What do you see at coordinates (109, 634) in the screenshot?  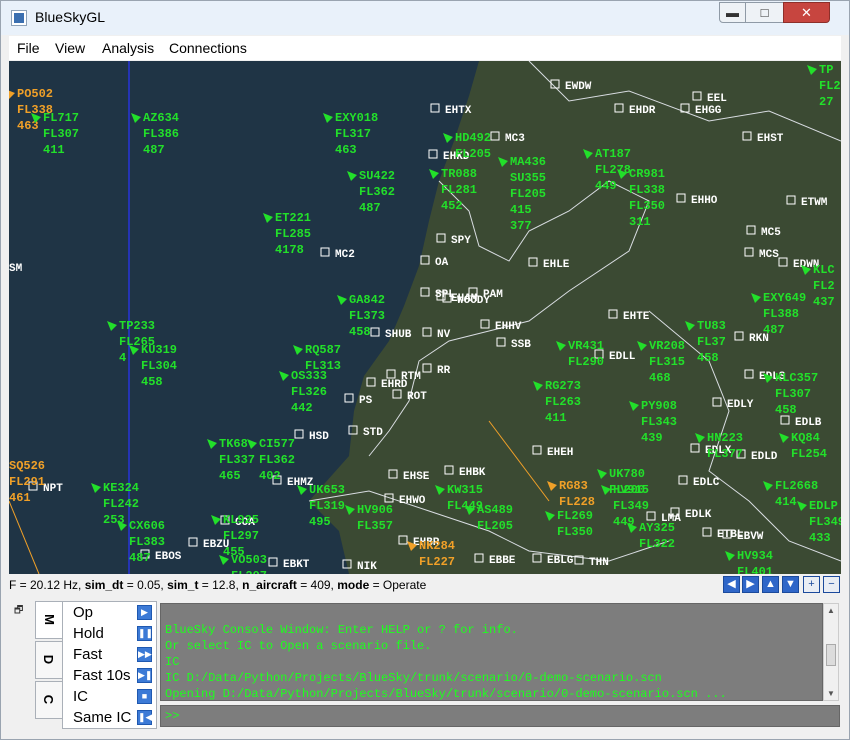 I see `sim-hold-button: Hold ❚❚` at bounding box center [109, 634].